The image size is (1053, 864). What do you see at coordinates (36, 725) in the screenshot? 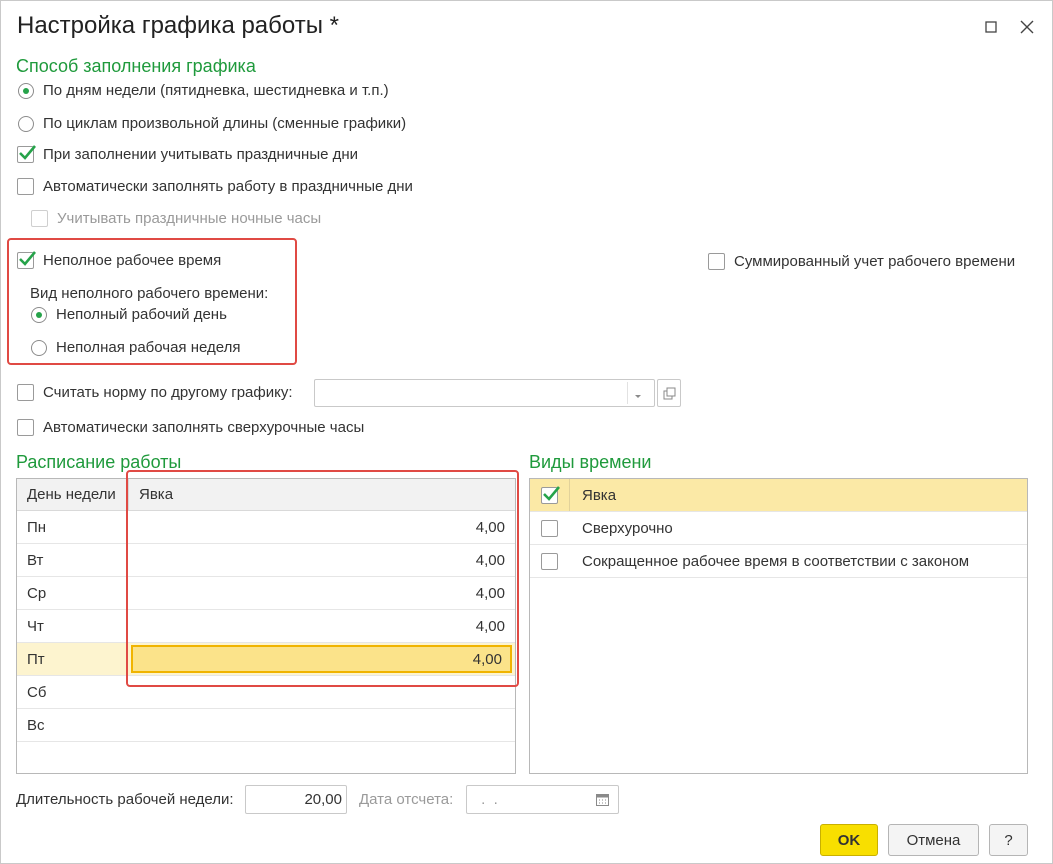
I see `cell-day: Вс` at bounding box center [36, 725].